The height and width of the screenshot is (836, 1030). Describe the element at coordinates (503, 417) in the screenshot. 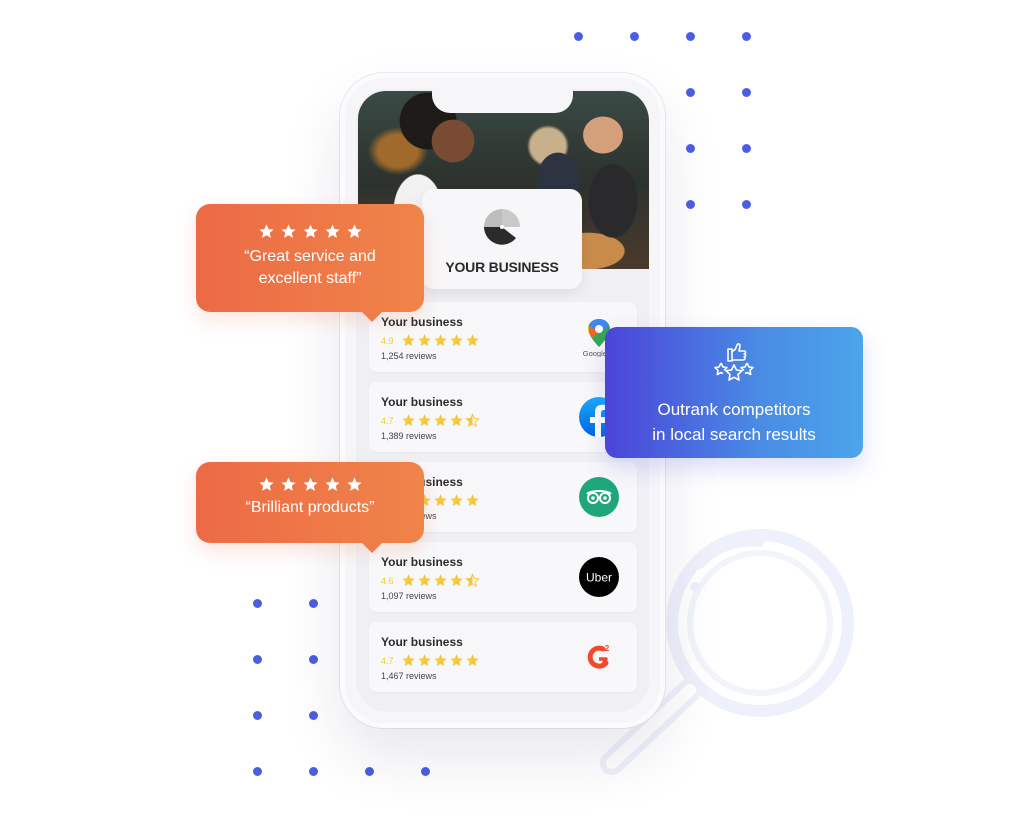

I see `listing-facebook: Your business 4.7 1,389 reviews` at that location.